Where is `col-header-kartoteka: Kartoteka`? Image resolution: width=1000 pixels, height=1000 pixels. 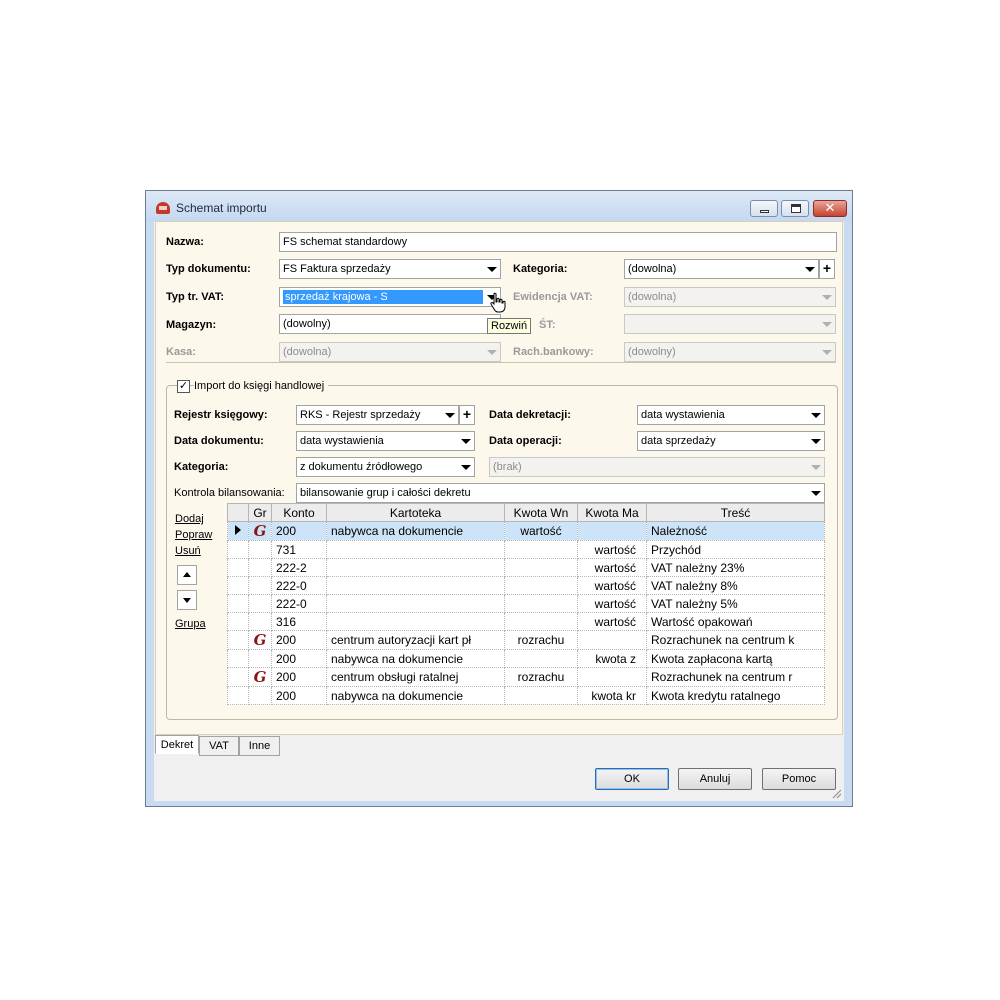
col-header-kartoteka: Kartoteka is located at coordinates (415, 512).